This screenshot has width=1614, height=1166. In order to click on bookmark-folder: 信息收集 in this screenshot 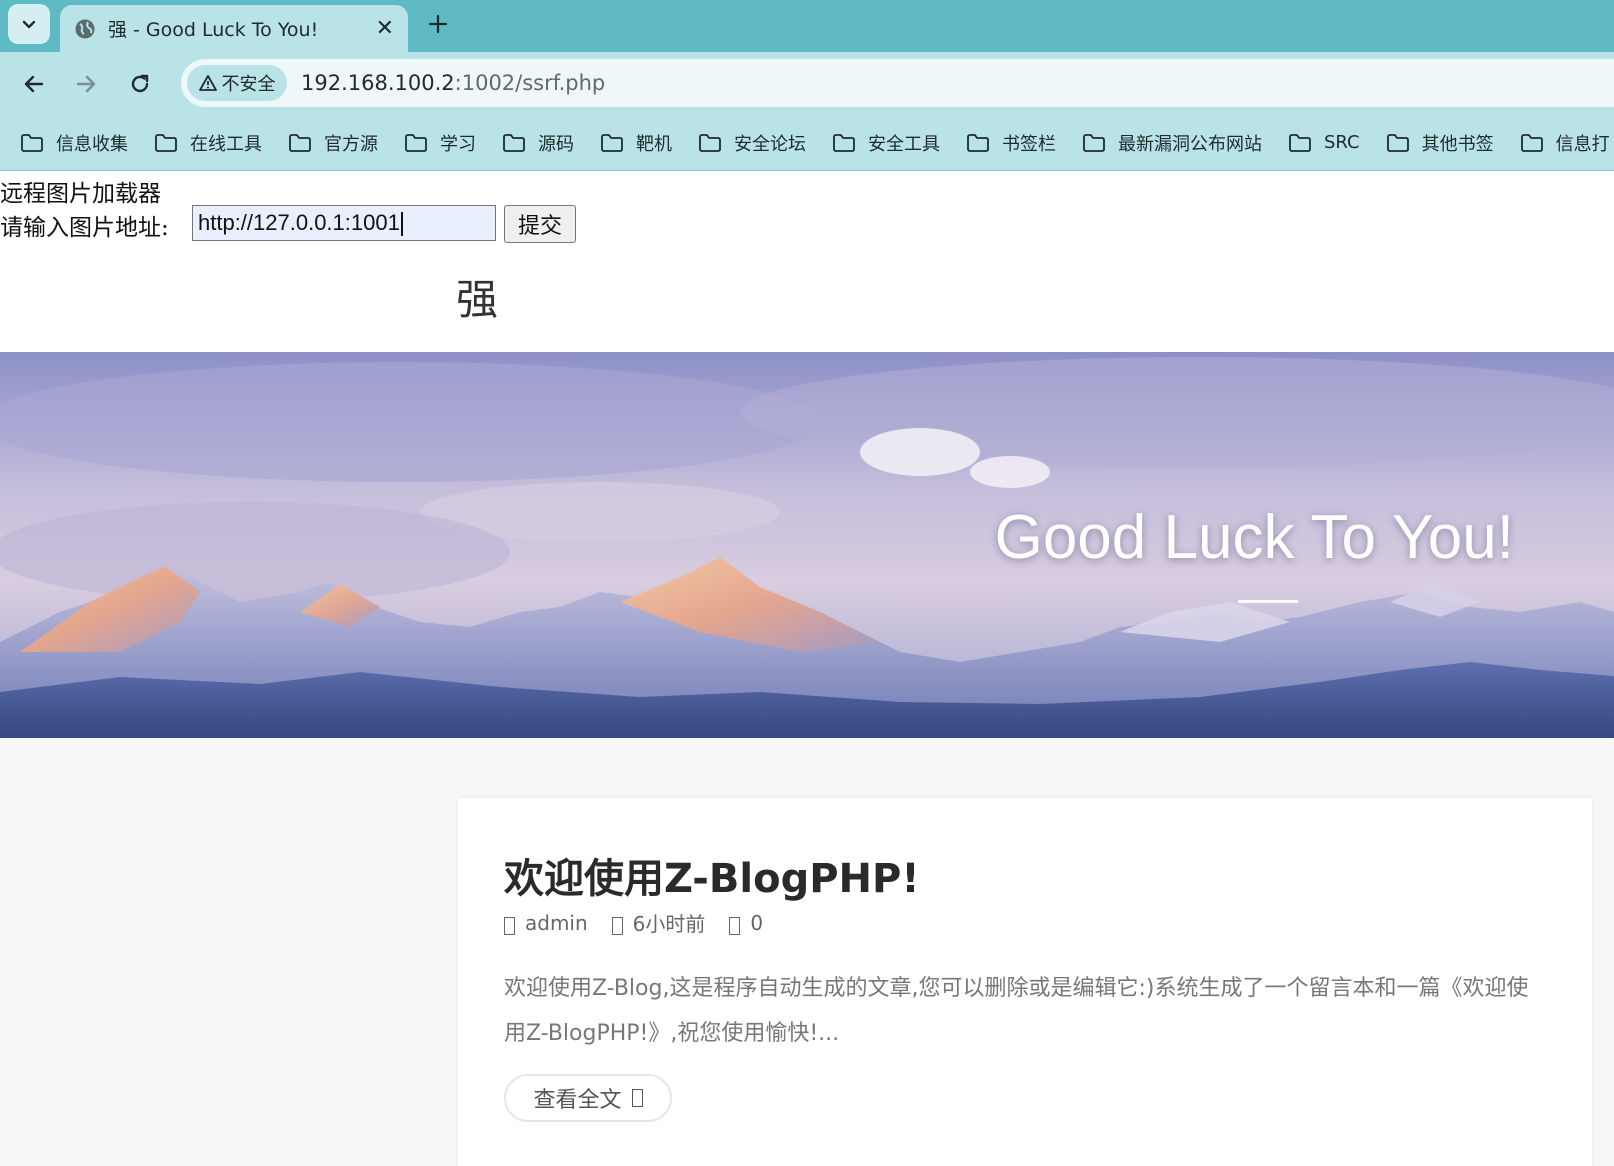, I will do `click(74, 143)`.